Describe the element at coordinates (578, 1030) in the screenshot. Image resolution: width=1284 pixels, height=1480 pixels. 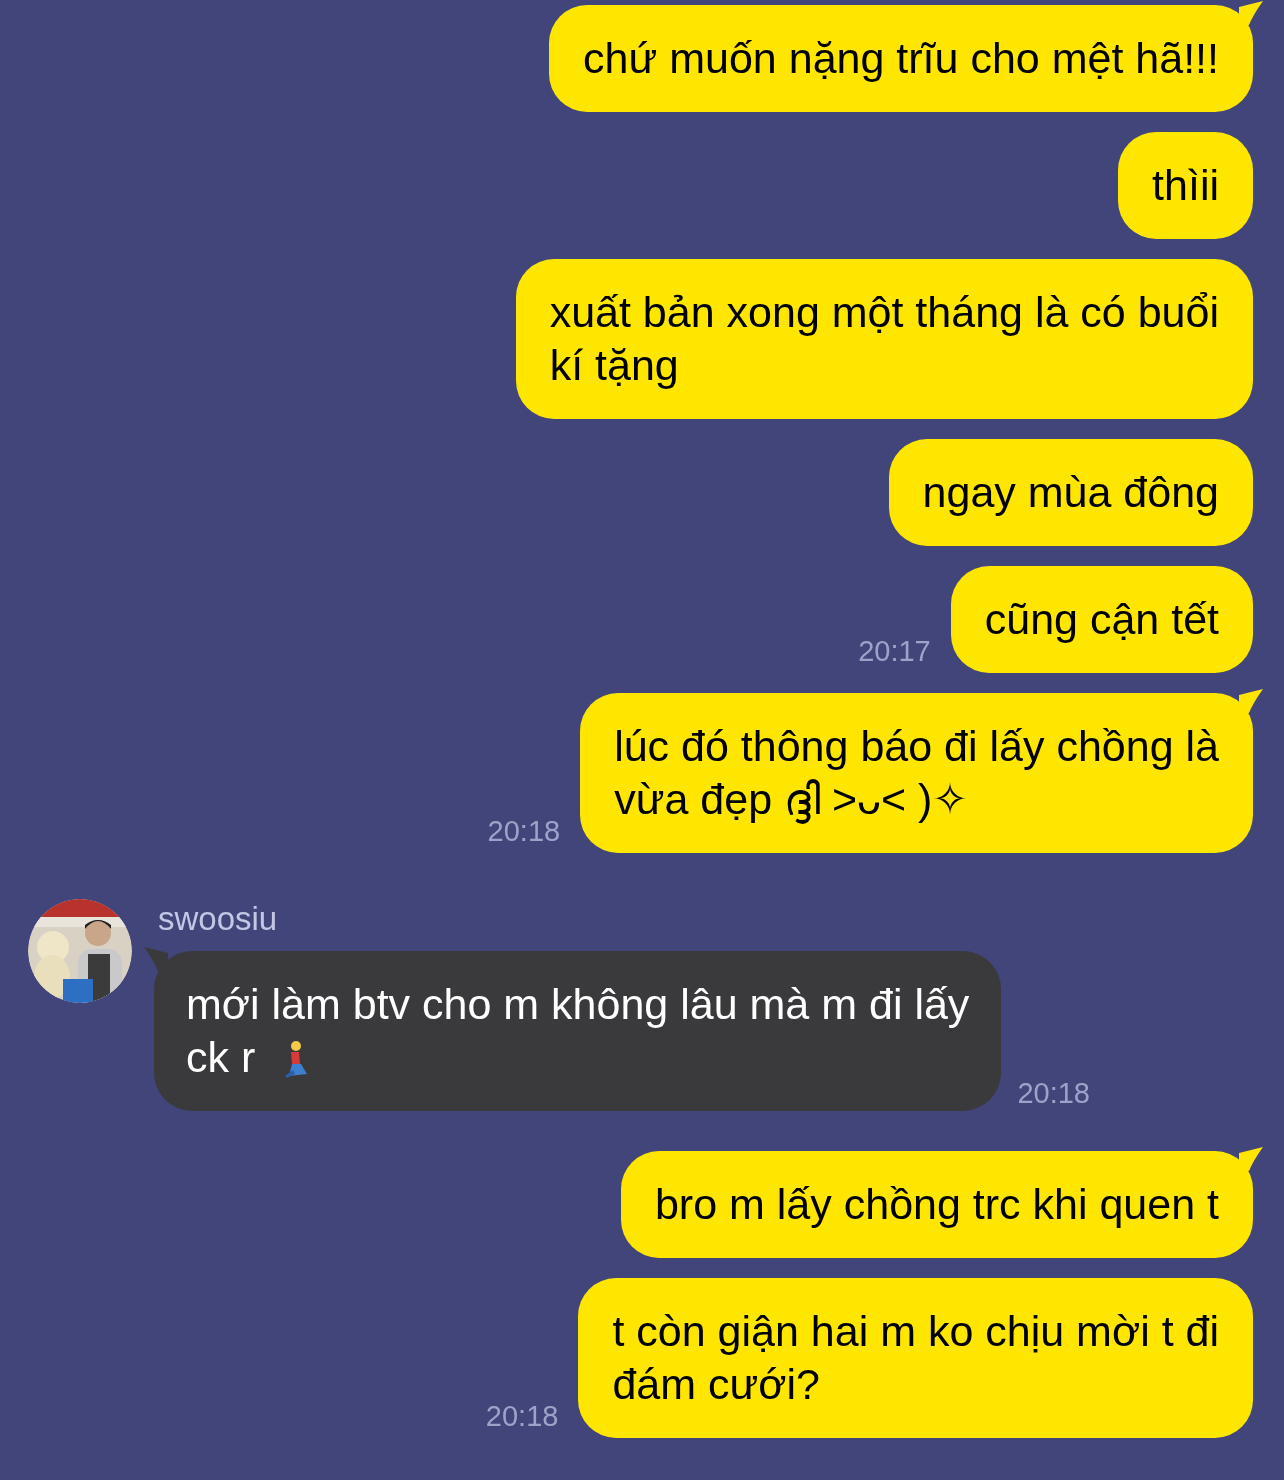
I see `message-text: mới làm btv cho m không lâu mà m đi lấy ck r` at that location.